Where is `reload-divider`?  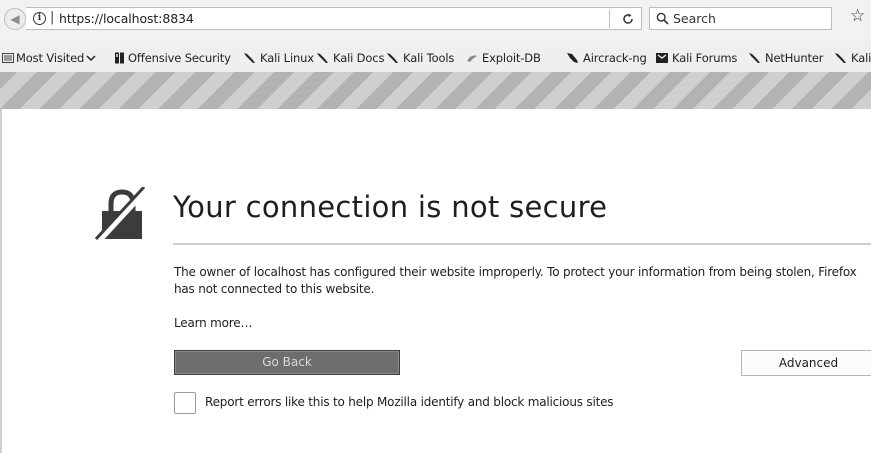 reload-divider is located at coordinates (609, 19).